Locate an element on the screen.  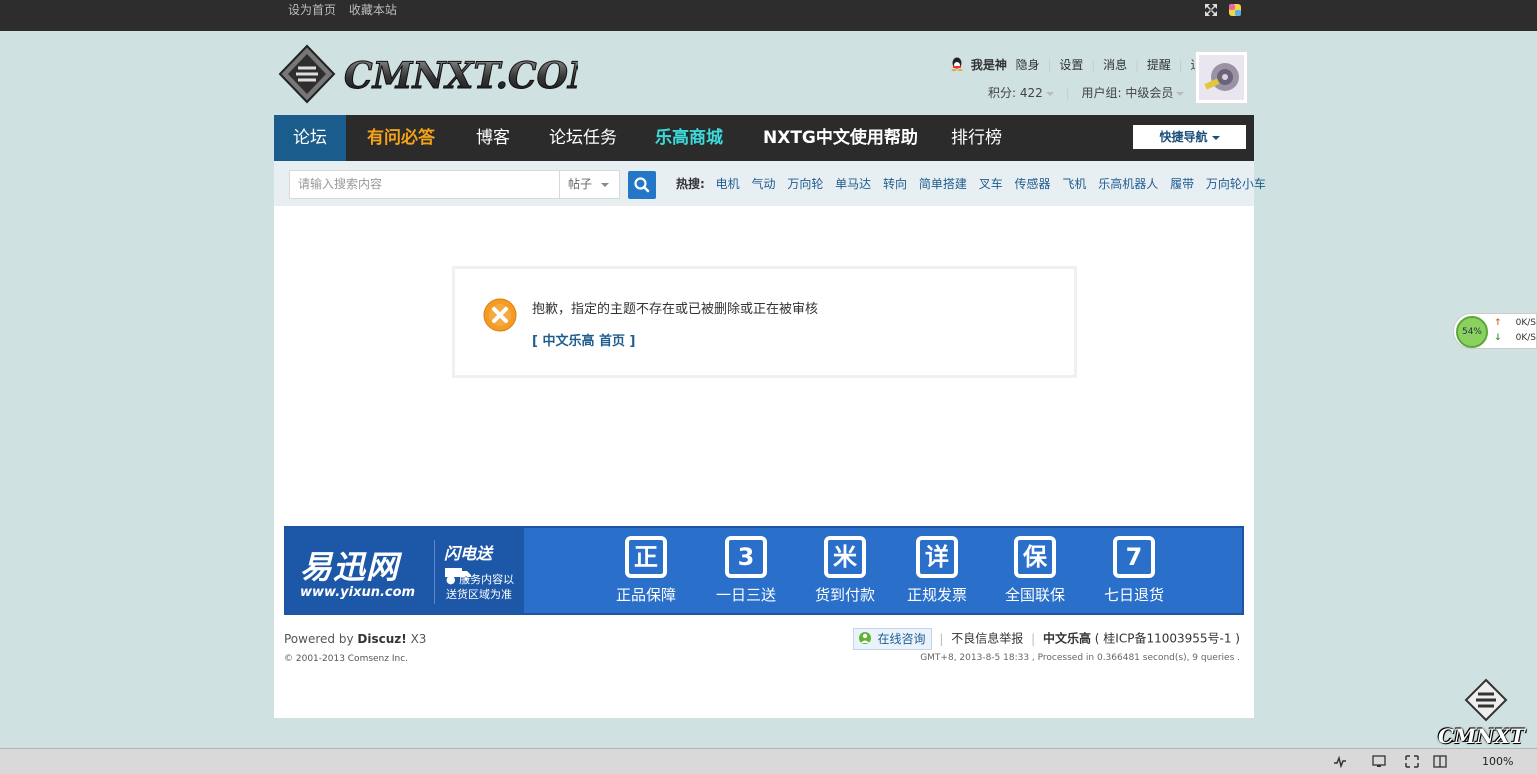
set-home-link: 设为首页 is located at coordinates (312, 10).